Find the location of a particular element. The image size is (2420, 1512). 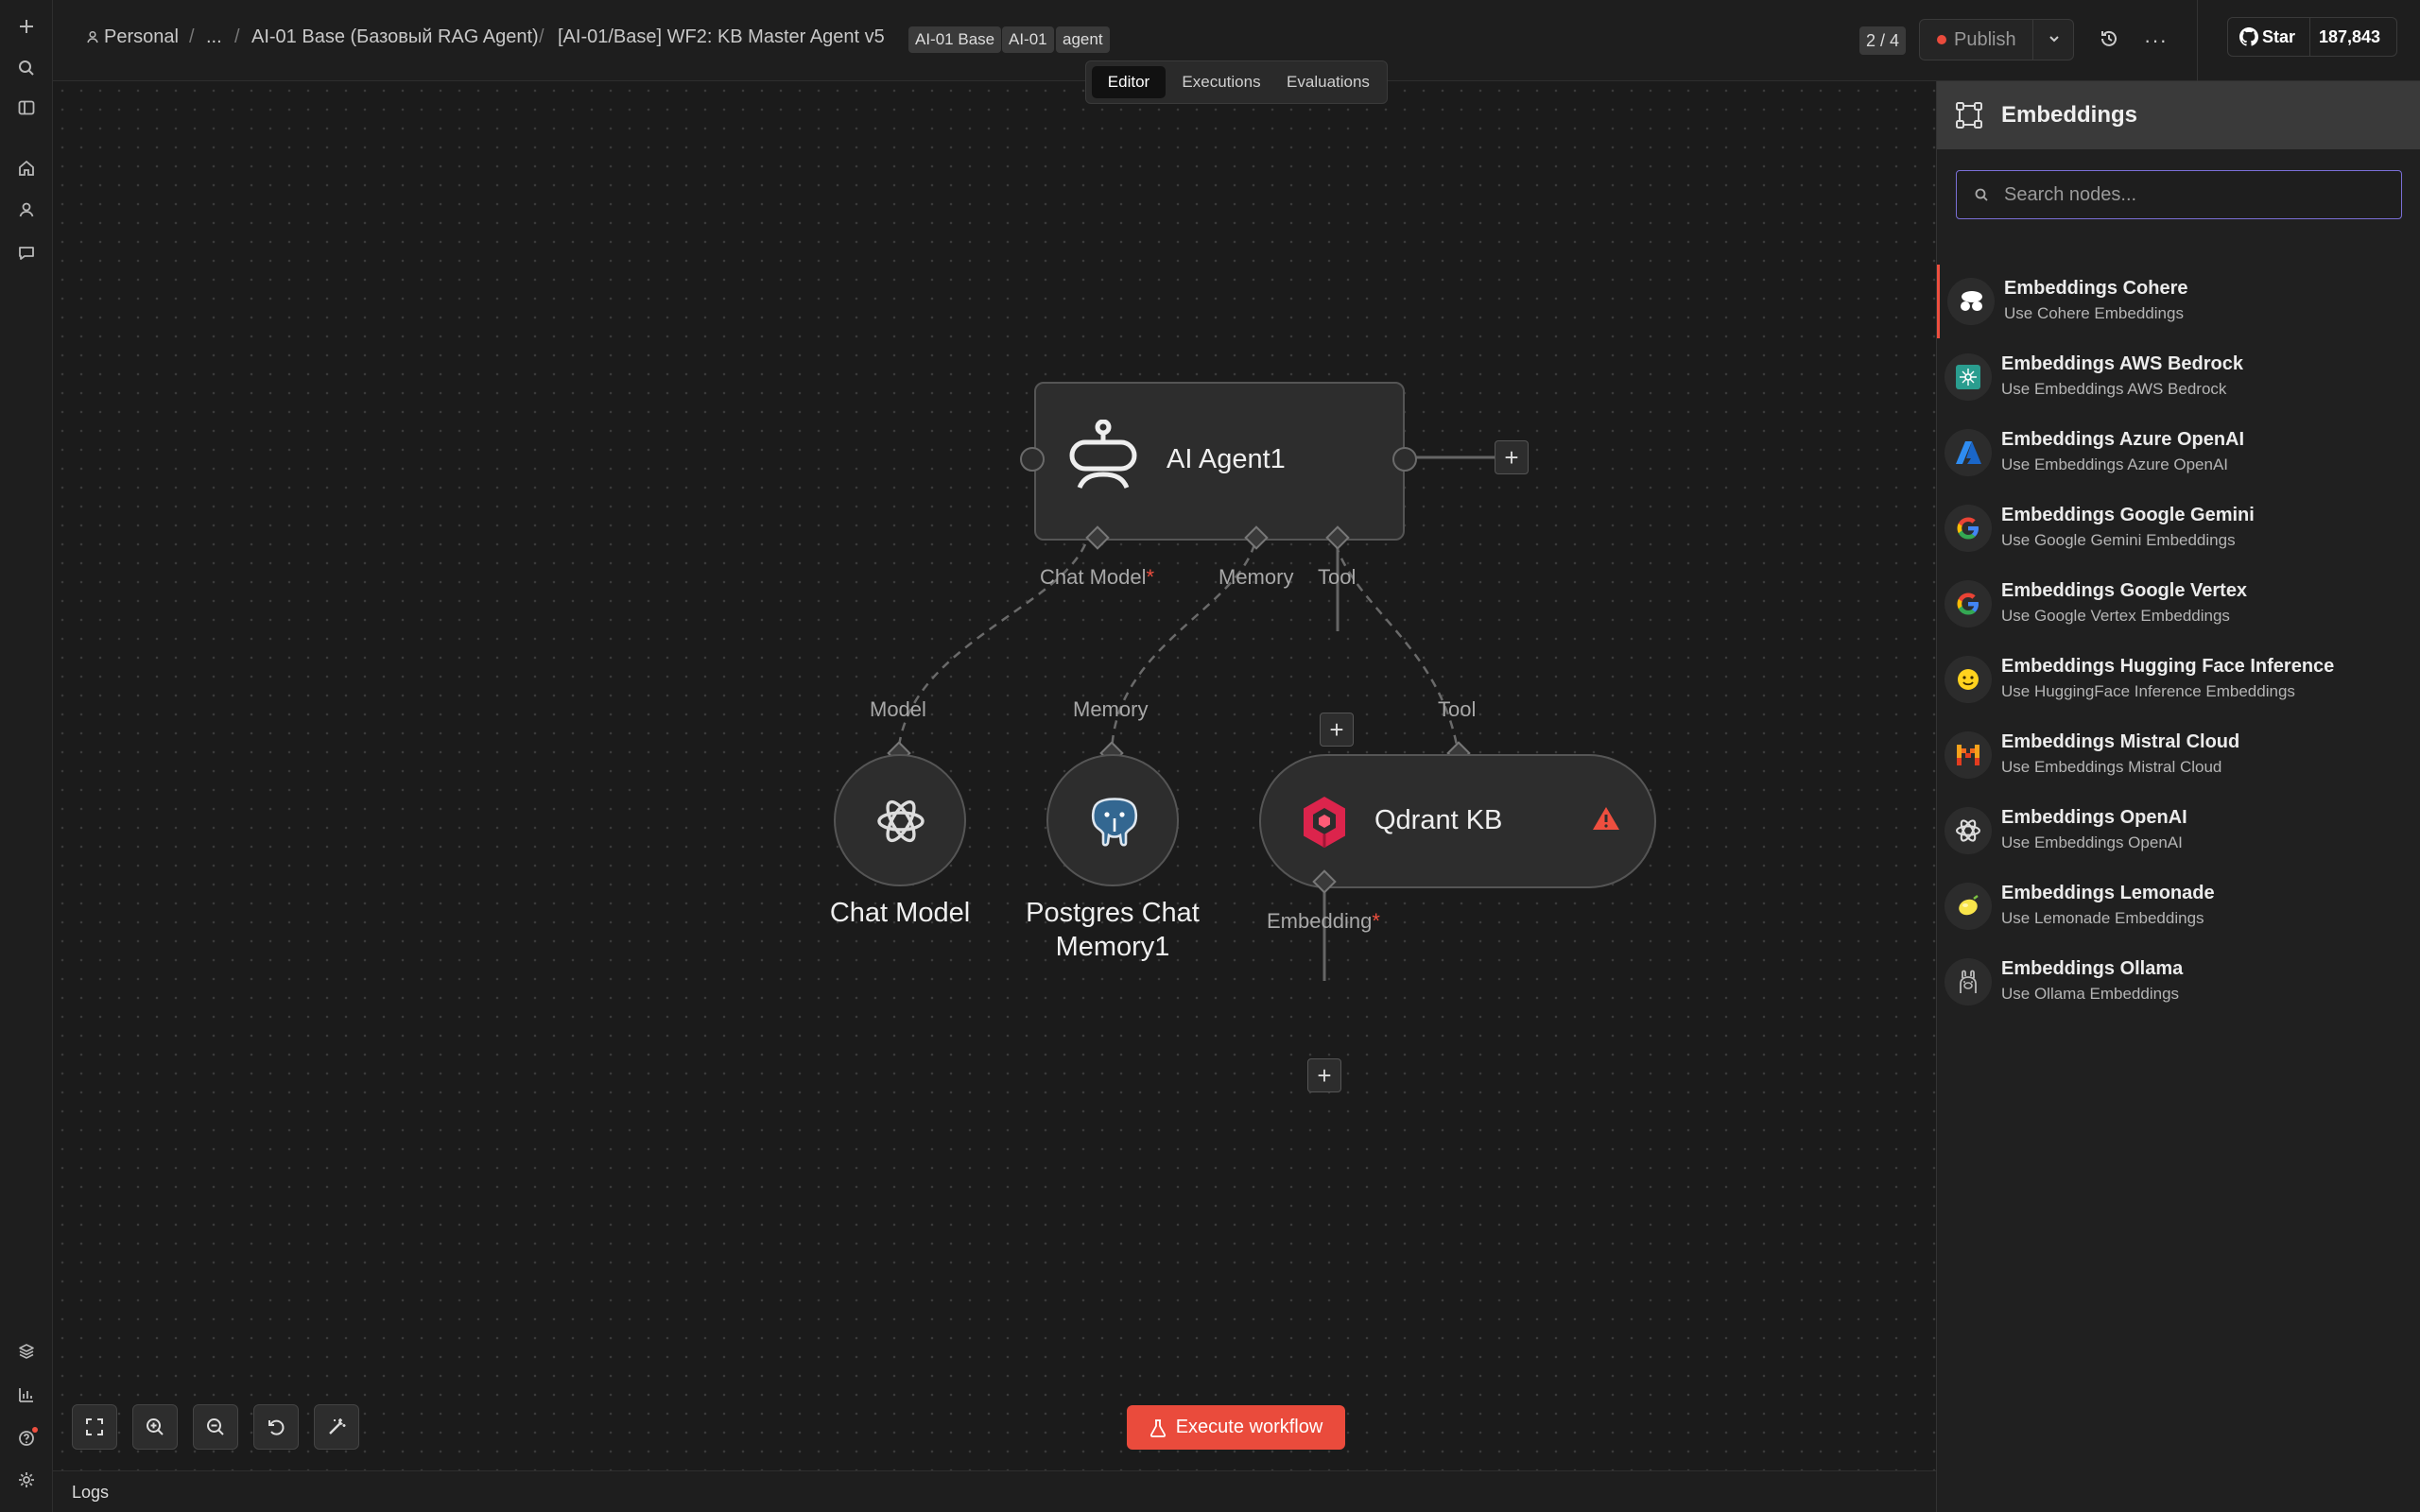

publish-button-group: Publish is located at coordinates (1996, 39).